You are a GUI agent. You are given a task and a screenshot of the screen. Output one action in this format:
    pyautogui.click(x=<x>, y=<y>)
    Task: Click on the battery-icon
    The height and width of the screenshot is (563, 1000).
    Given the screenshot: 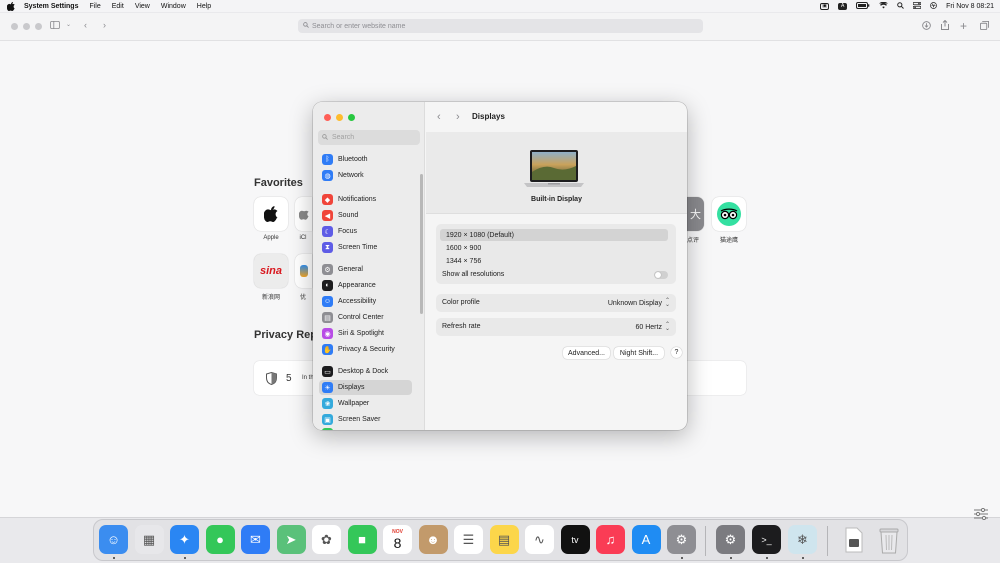 What is the action you would take?
    pyautogui.click(x=863, y=6)
    